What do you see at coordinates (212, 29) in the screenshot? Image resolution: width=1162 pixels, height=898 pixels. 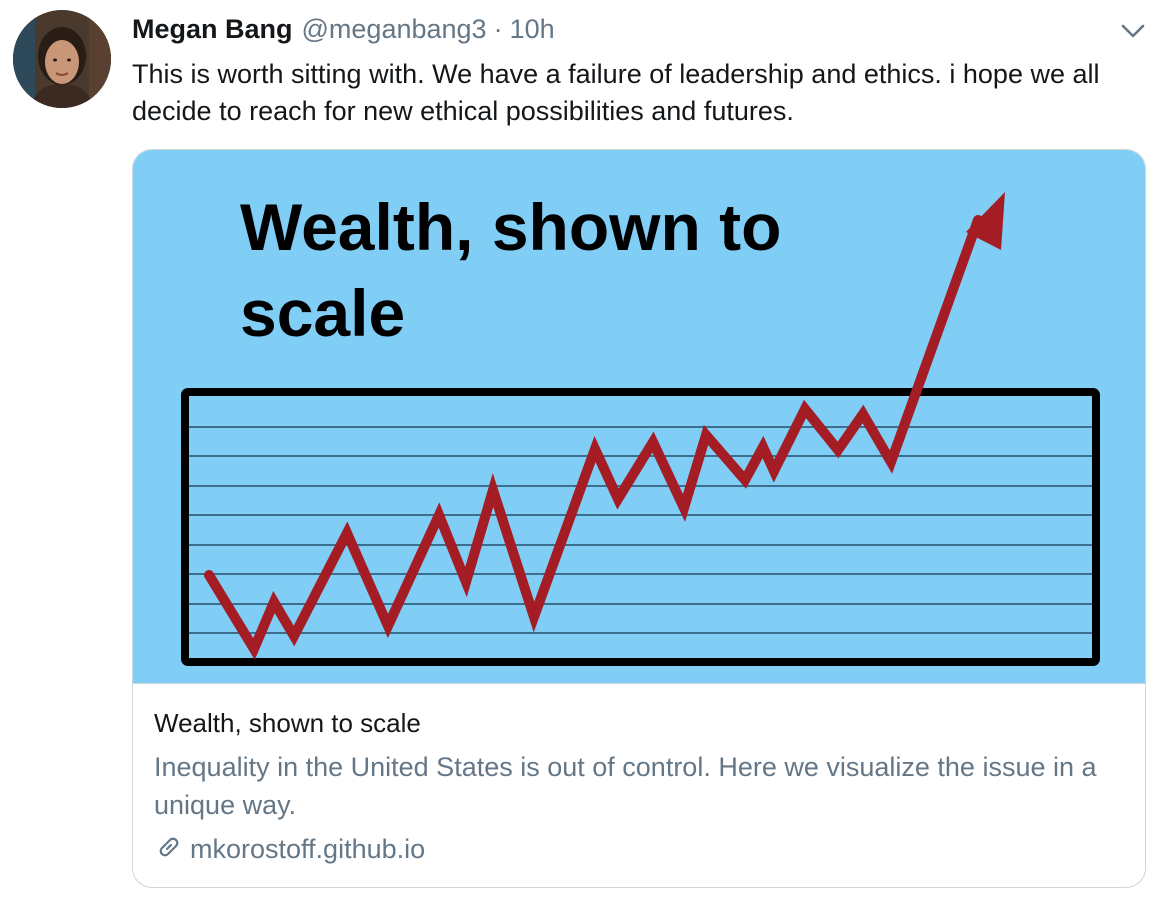 I see `author-name: Megan Bang` at bounding box center [212, 29].